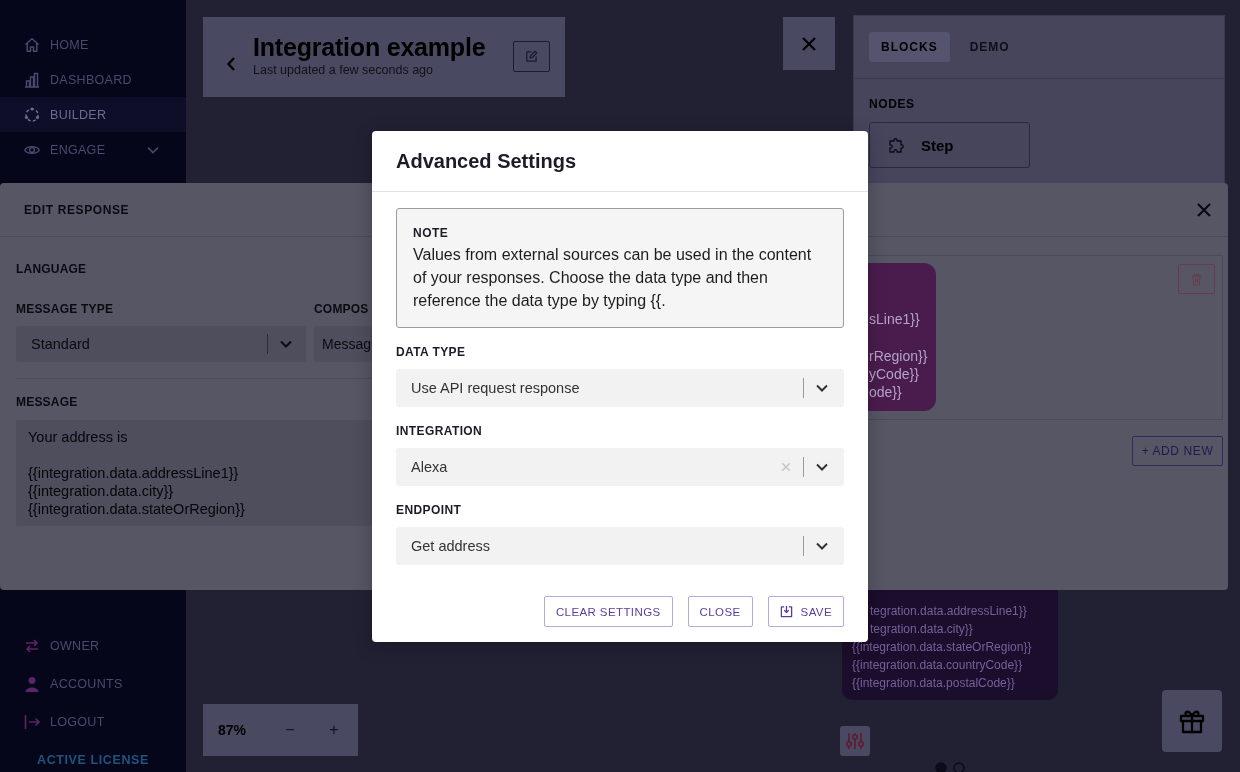 The height and width of the screenshot is (772, 1240). What do you see at coordinates (32, 646) in the screenshot?
I see `swap-arrows-icon` at bounding box center [32, 646].